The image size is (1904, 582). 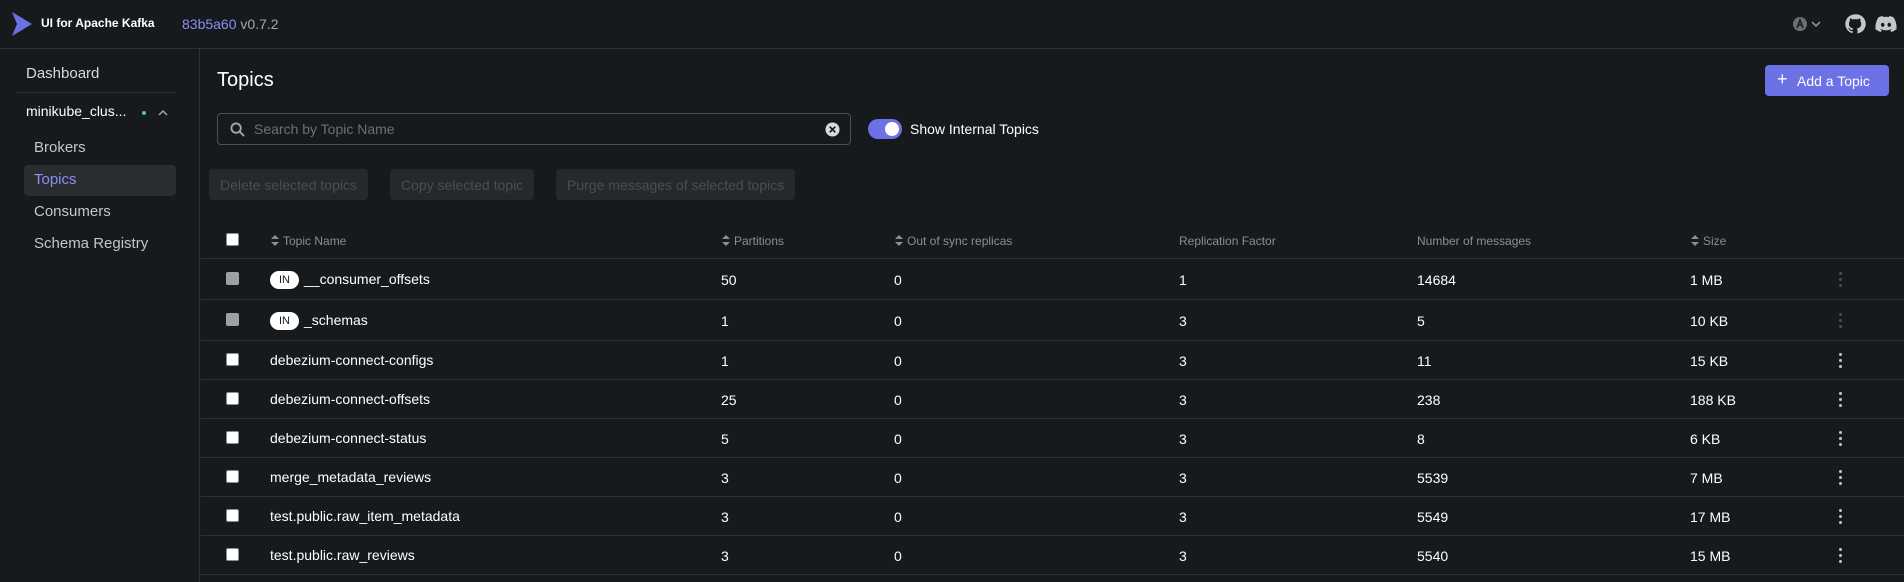 I want to click on sidebar-item-topics: Topics, so click(x=100, y=180).